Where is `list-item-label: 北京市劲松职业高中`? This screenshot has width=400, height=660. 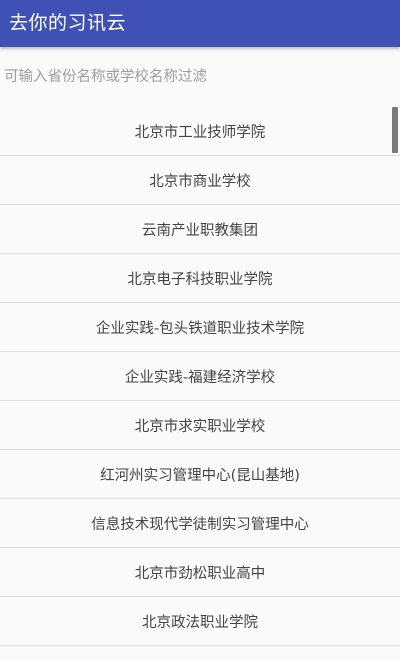
list-item-label: 北京市劲松职业高中 is located at coordinates (200, 573).